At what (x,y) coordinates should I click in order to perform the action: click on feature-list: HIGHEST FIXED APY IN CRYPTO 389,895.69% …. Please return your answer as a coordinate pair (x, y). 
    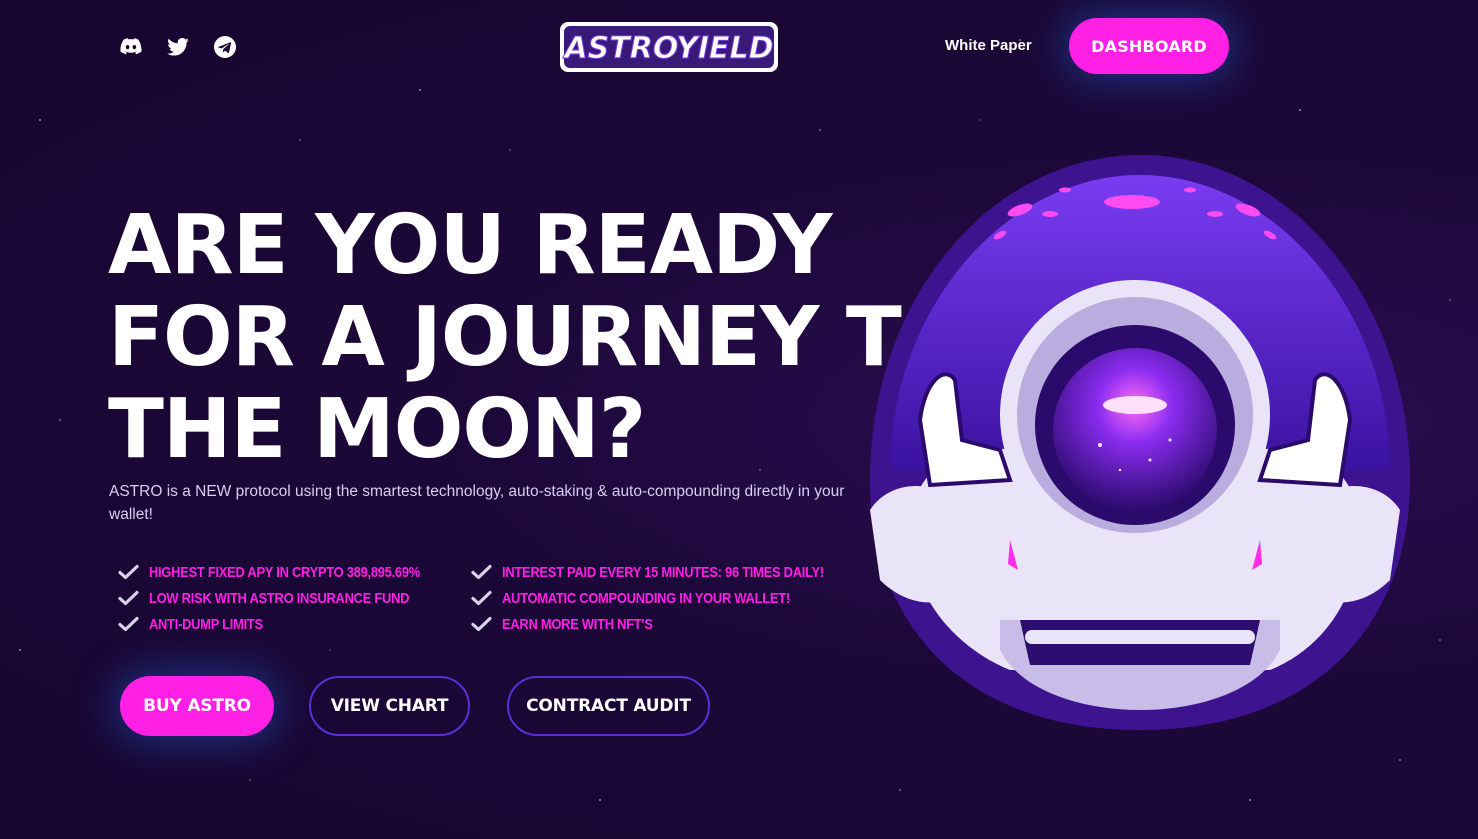
    Looking at the image, I should click on (494, 598).